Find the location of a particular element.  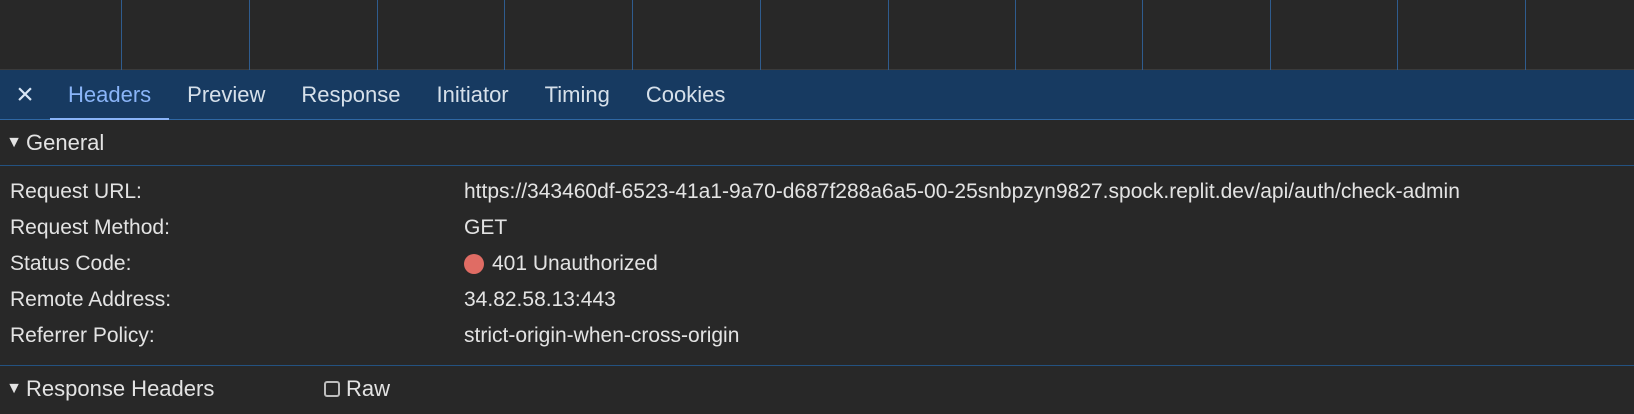

status-code-label: Status Code: is located at coordinates (71, 263).